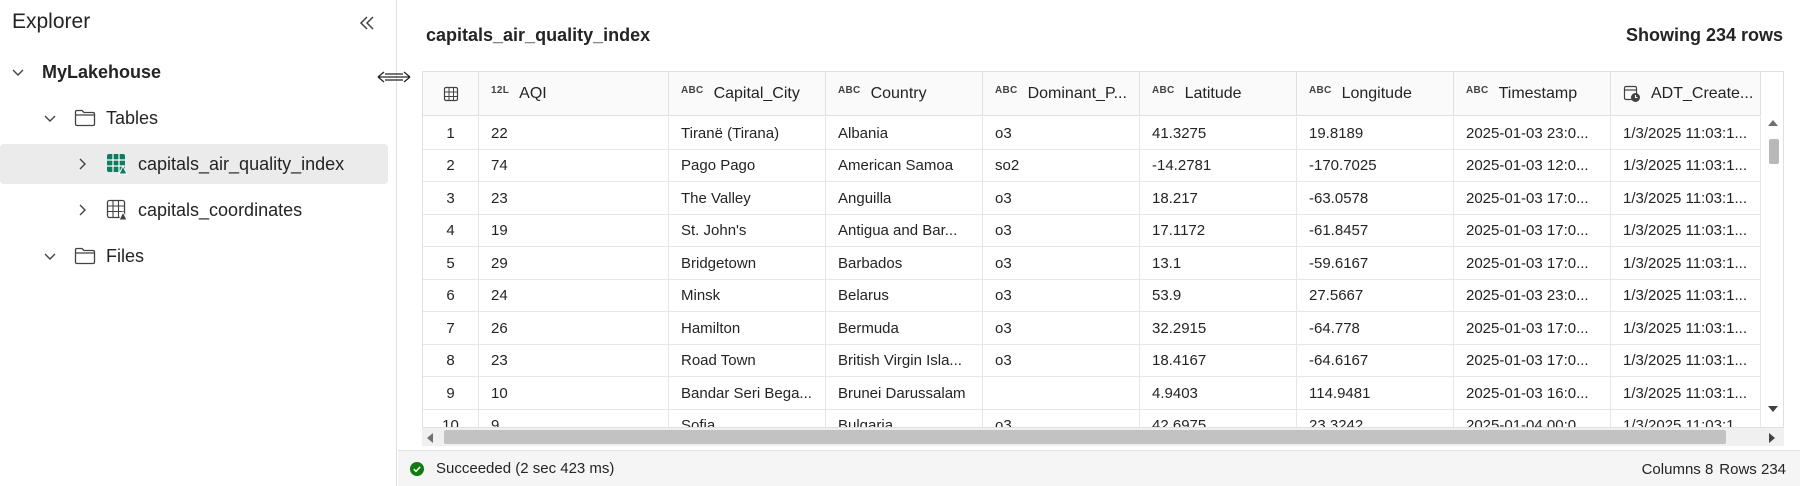  What do you see at coordinates (1375, 328) in the screenshot?
I see `table-cell: -64.778` at bounding box center [1375, 328].